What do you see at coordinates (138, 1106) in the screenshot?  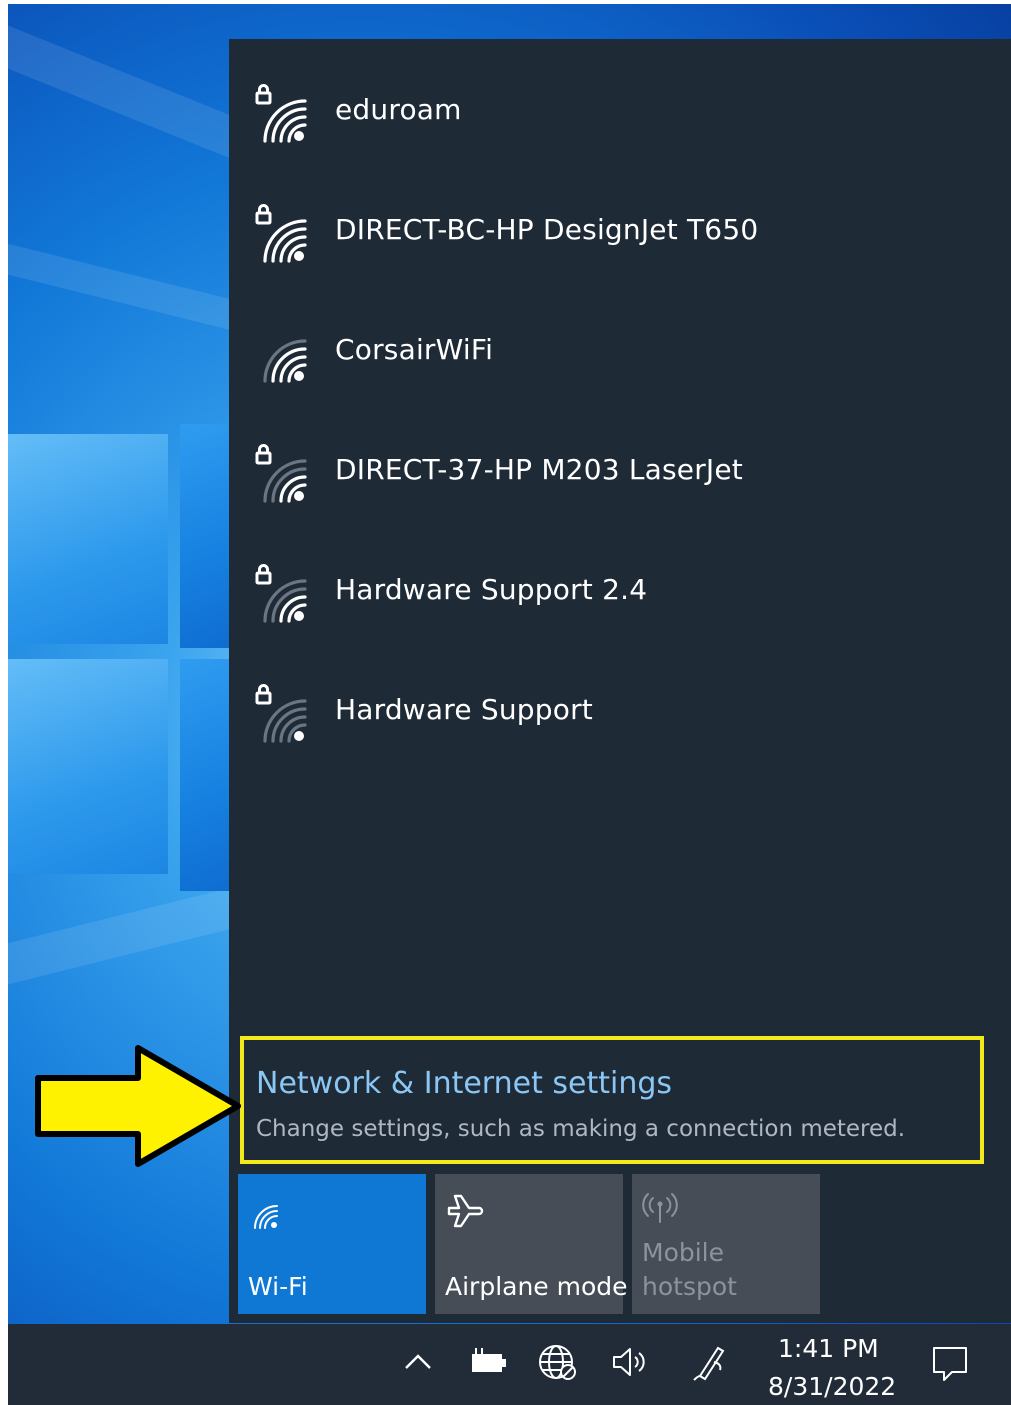 I see `yellow-arrow-icon` at bounding box center [138, 1106].